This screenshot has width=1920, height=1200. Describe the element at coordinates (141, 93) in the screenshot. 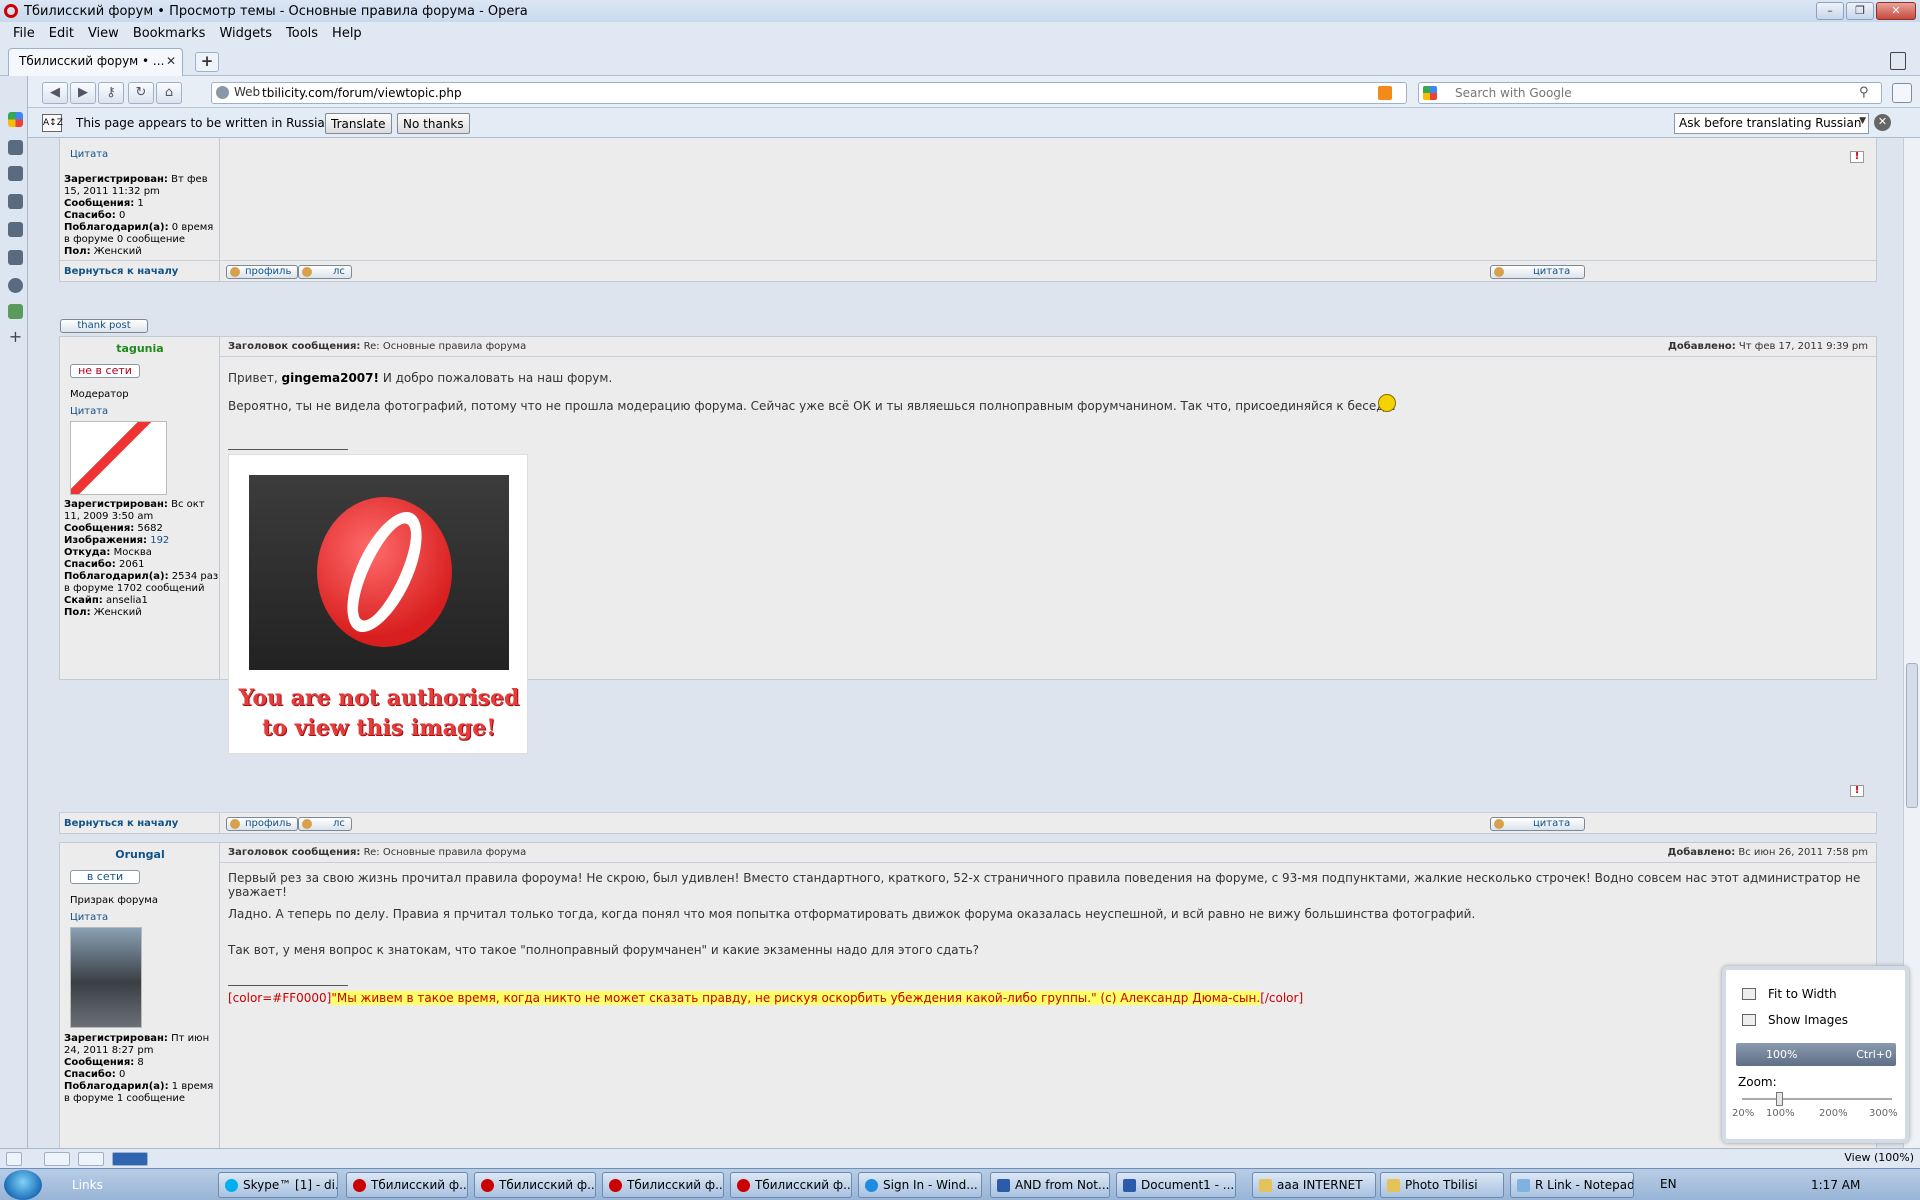

I see `reload-button: ↻` at that location.